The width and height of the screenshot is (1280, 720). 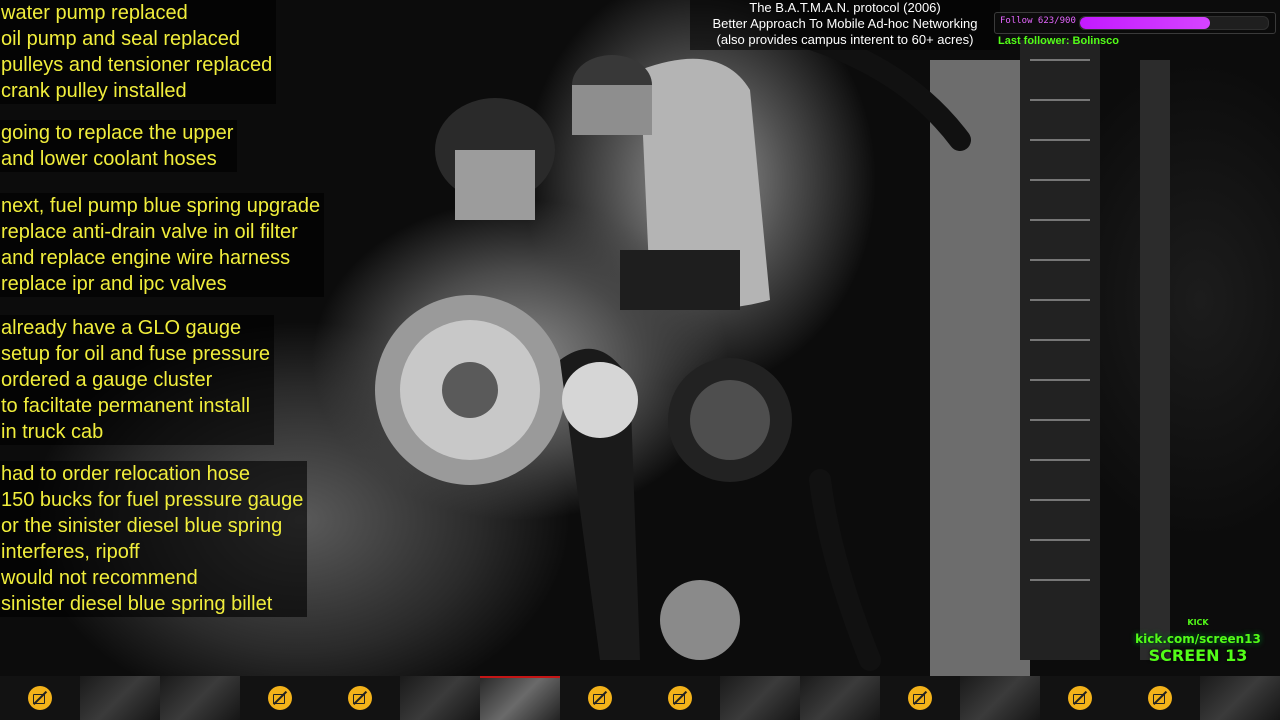 What do you see at coordinates (1198, 622) in the screenshot?
I see `kick-logo-small: KICK` at bounding box center [1198, 622].